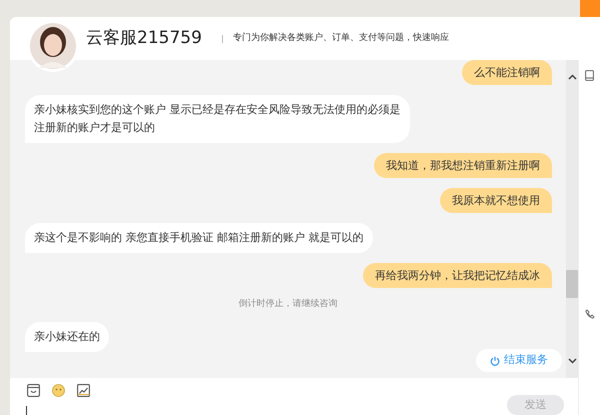  What do you see at coordinates (198, 238) in the screenshot?
I see `received-message: 亲这个是不影响的 亲您直接手机验证 邮箱注册新的账户 就是可以的` at bounding box center [198, 238].